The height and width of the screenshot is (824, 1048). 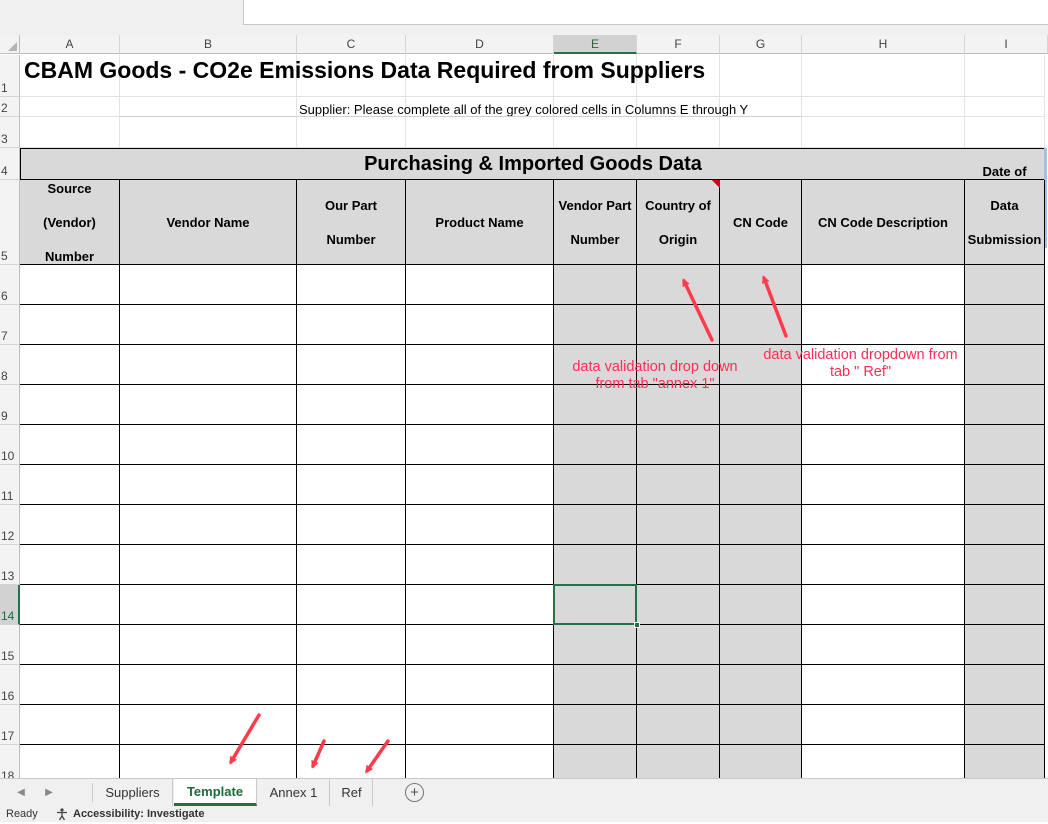 I want to click on column-title-c: Our Part Number, so click(x=351, y=222).